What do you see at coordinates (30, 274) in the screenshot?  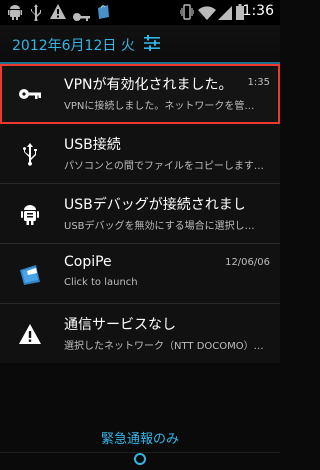 I see `copipe-app-icon` at bounding box center [30, 274].